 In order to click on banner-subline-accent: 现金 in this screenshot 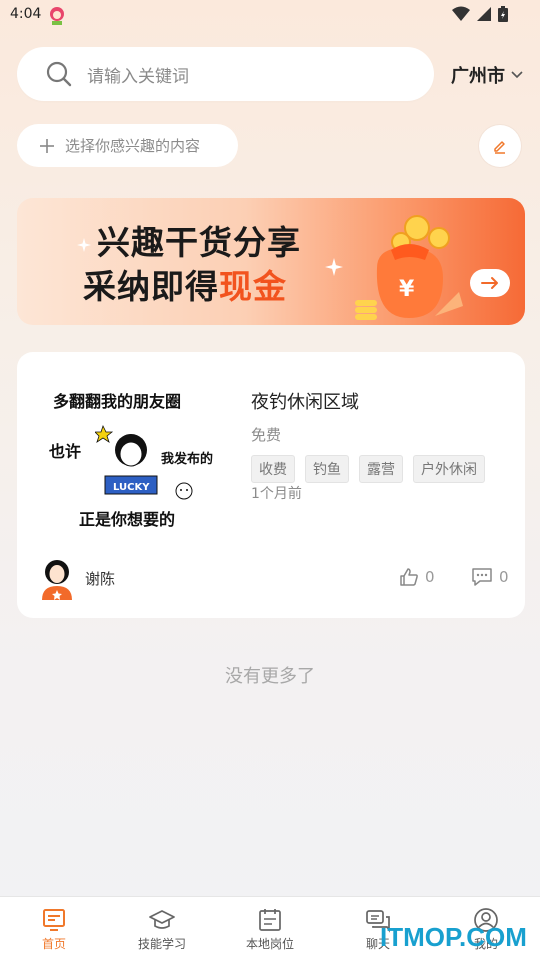, I will do `click(253, 286)`.